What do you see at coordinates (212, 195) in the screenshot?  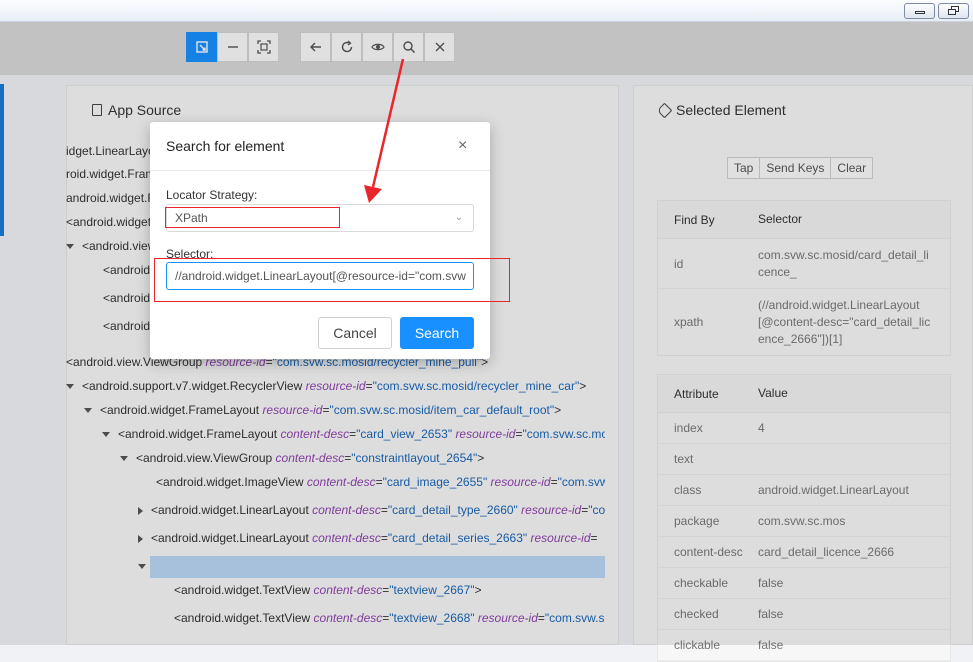 I see `locator-strategy-label: Locator Strategy:` at bounding box center [212, 195].